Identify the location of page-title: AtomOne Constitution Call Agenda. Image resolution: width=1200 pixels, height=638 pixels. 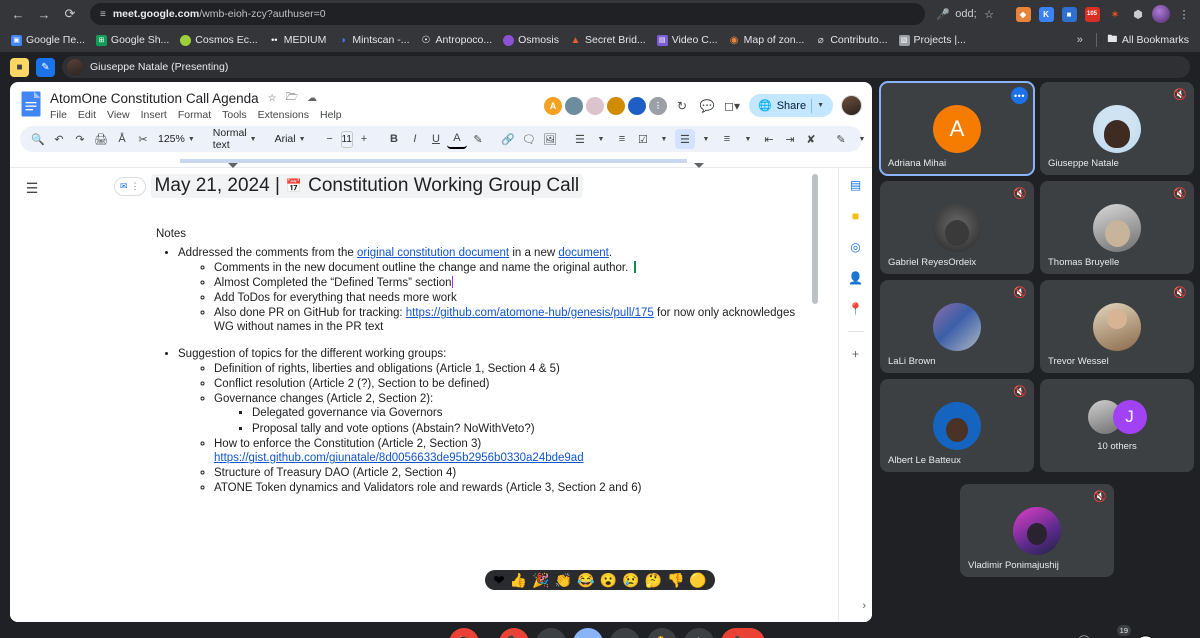
(154, 98).